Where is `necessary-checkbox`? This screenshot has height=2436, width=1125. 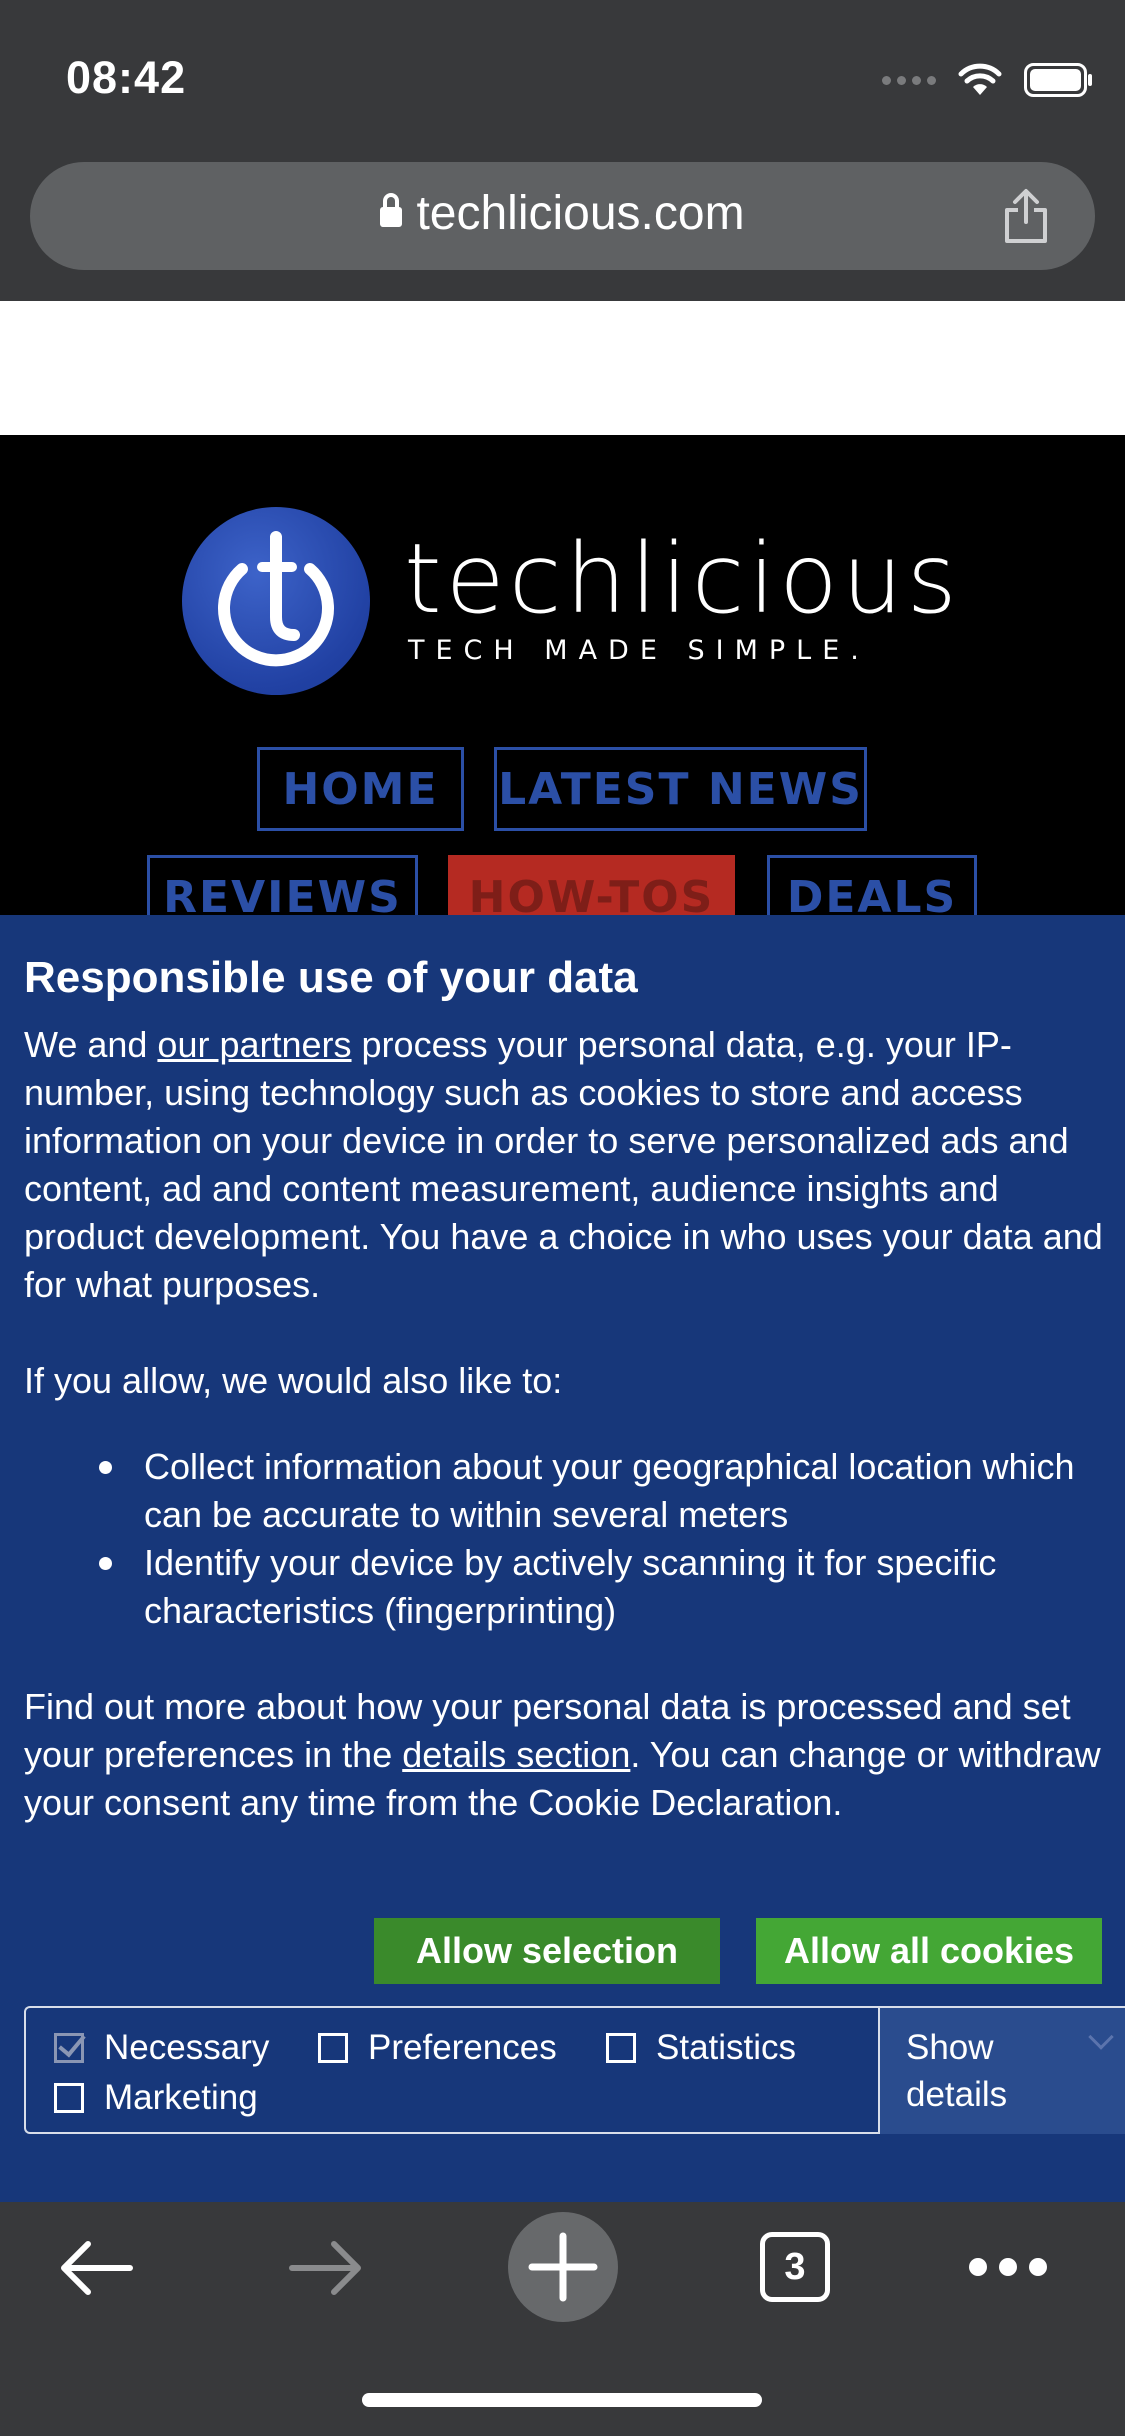 necessary-checkbox is located at coordinates (69, 2048).